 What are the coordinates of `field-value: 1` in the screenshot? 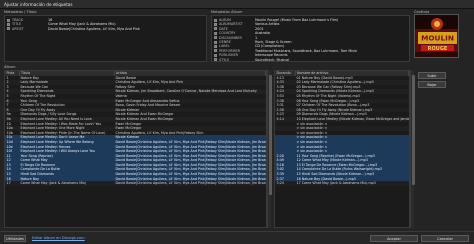 It's located at (256, 38).